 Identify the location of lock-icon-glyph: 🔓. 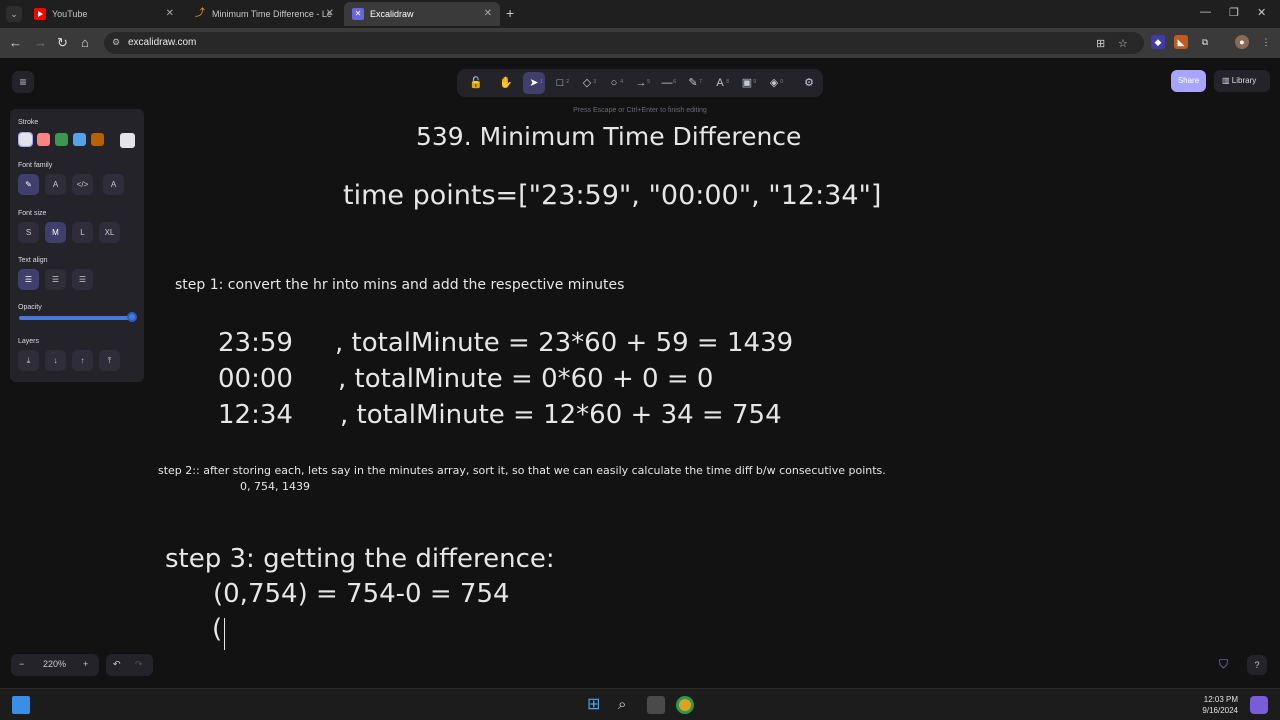
(476, 83).